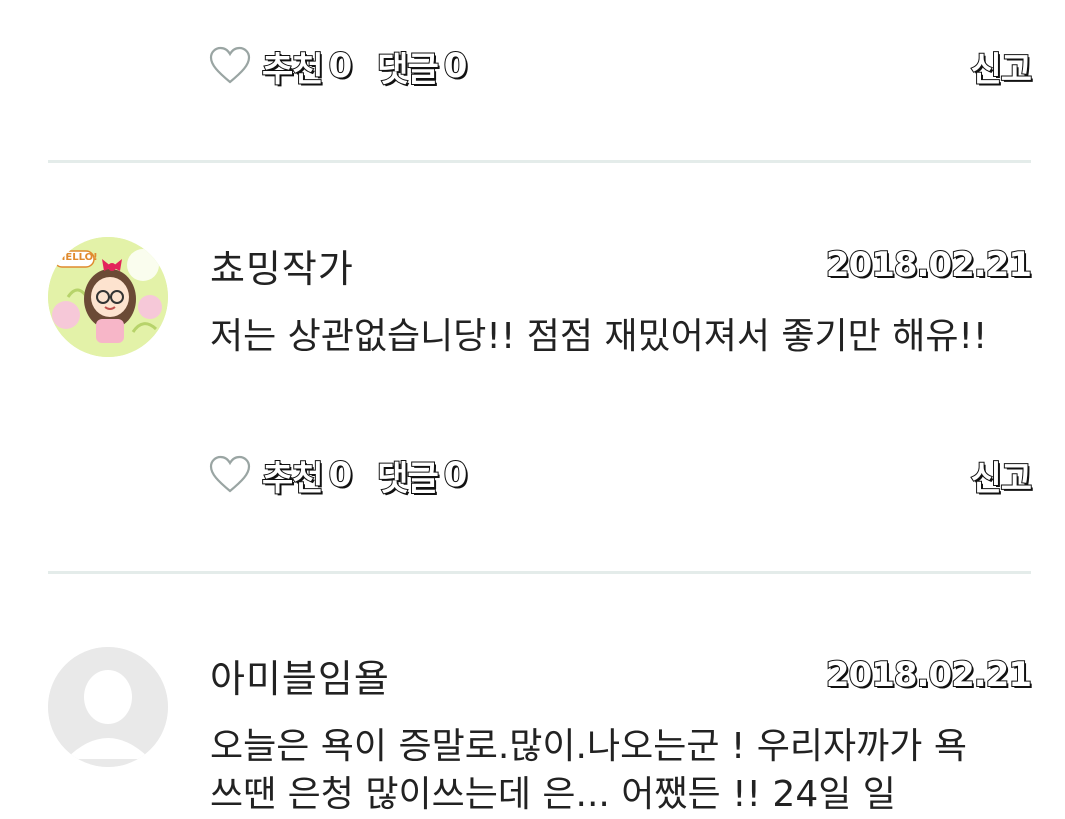 Image resolution: width=1065 pixels, height=819 pixels. Describe the element at coordinates (300, 675) in the screenshot. I see `comment-author: 아미블임욜` at that location.